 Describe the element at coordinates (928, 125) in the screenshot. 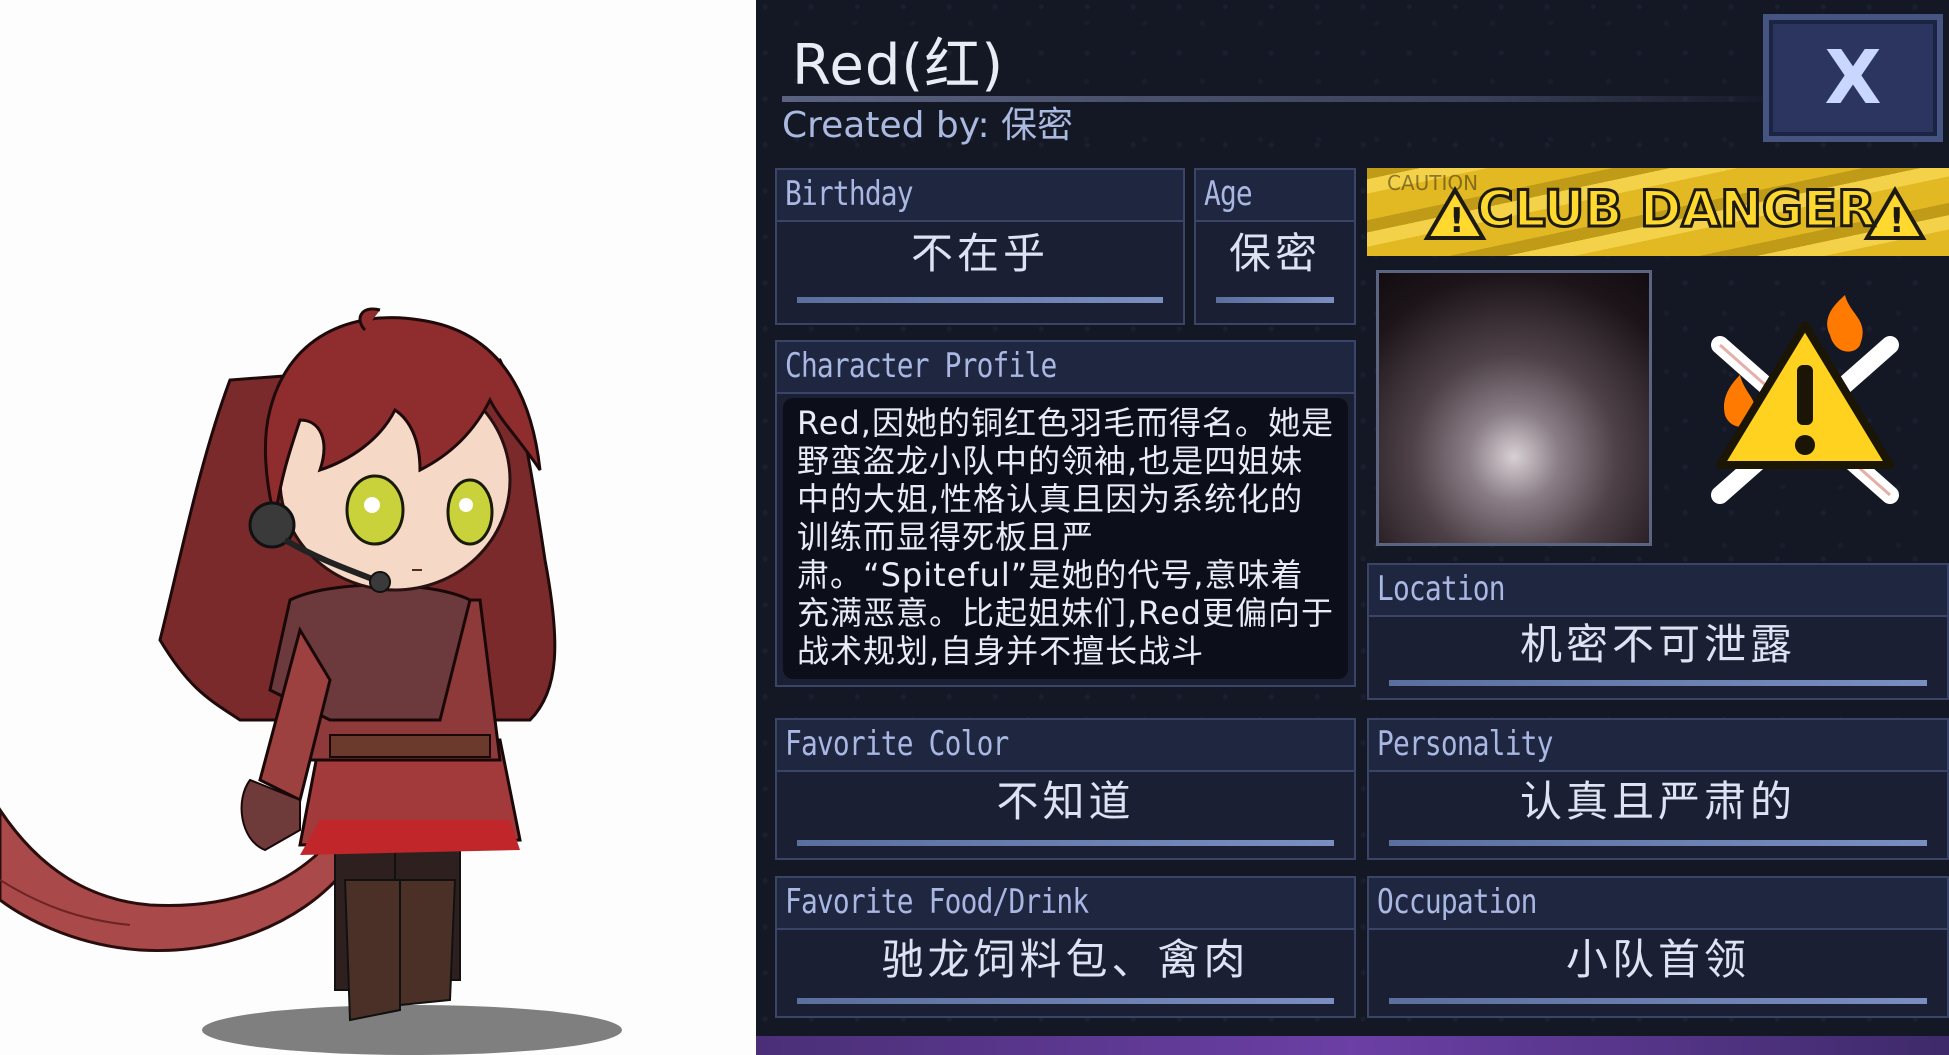

I see `created-by-label: Created by: 保密` at that location.